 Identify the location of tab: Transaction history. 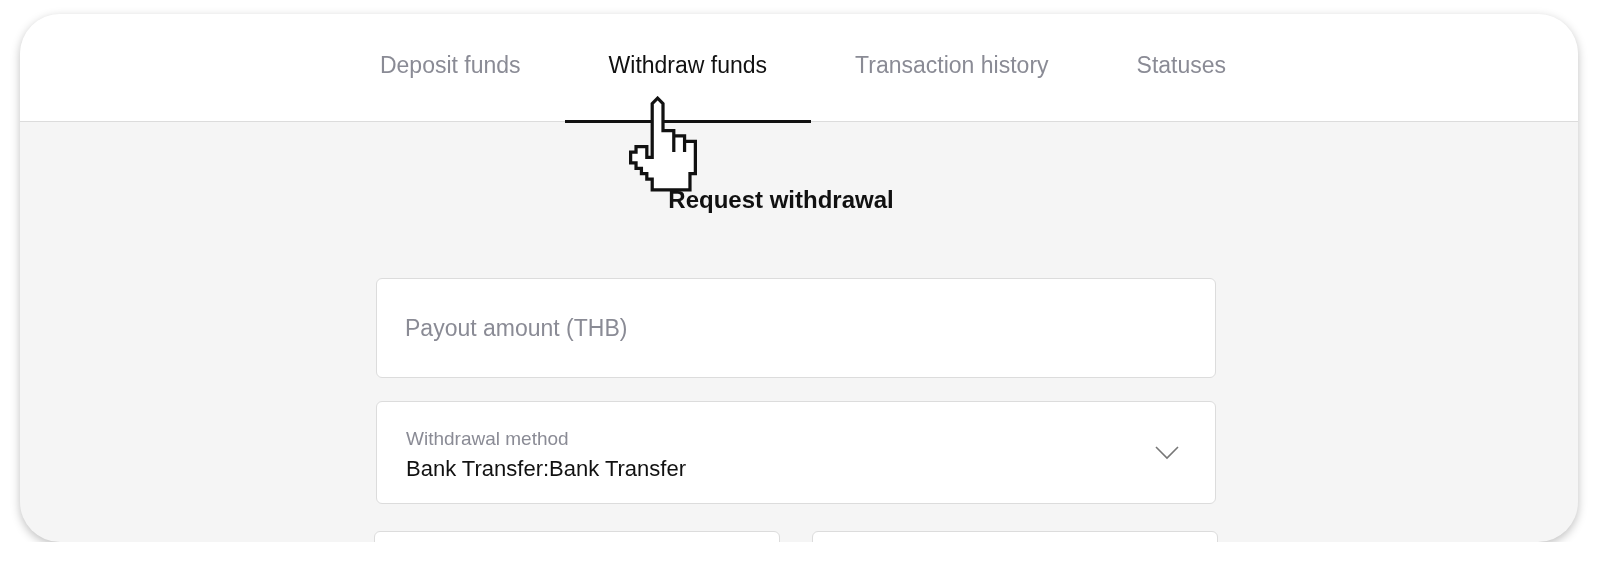
(952, 68).